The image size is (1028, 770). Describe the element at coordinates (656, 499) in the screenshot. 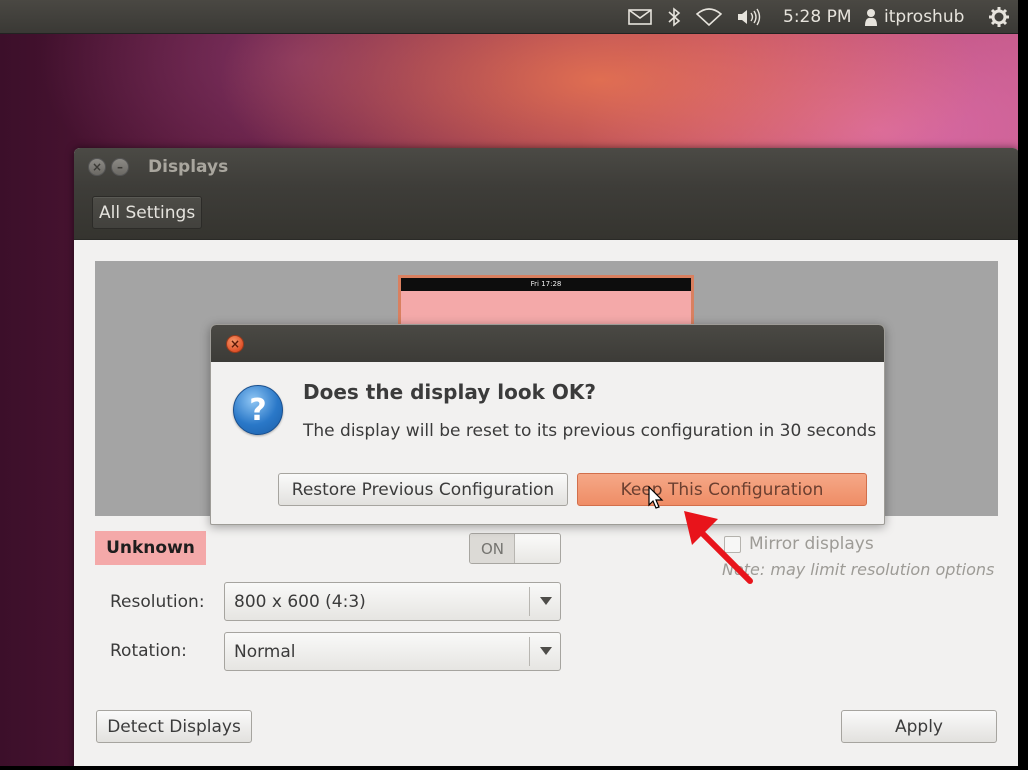

I see `mouse-cursor-icon` at that location.